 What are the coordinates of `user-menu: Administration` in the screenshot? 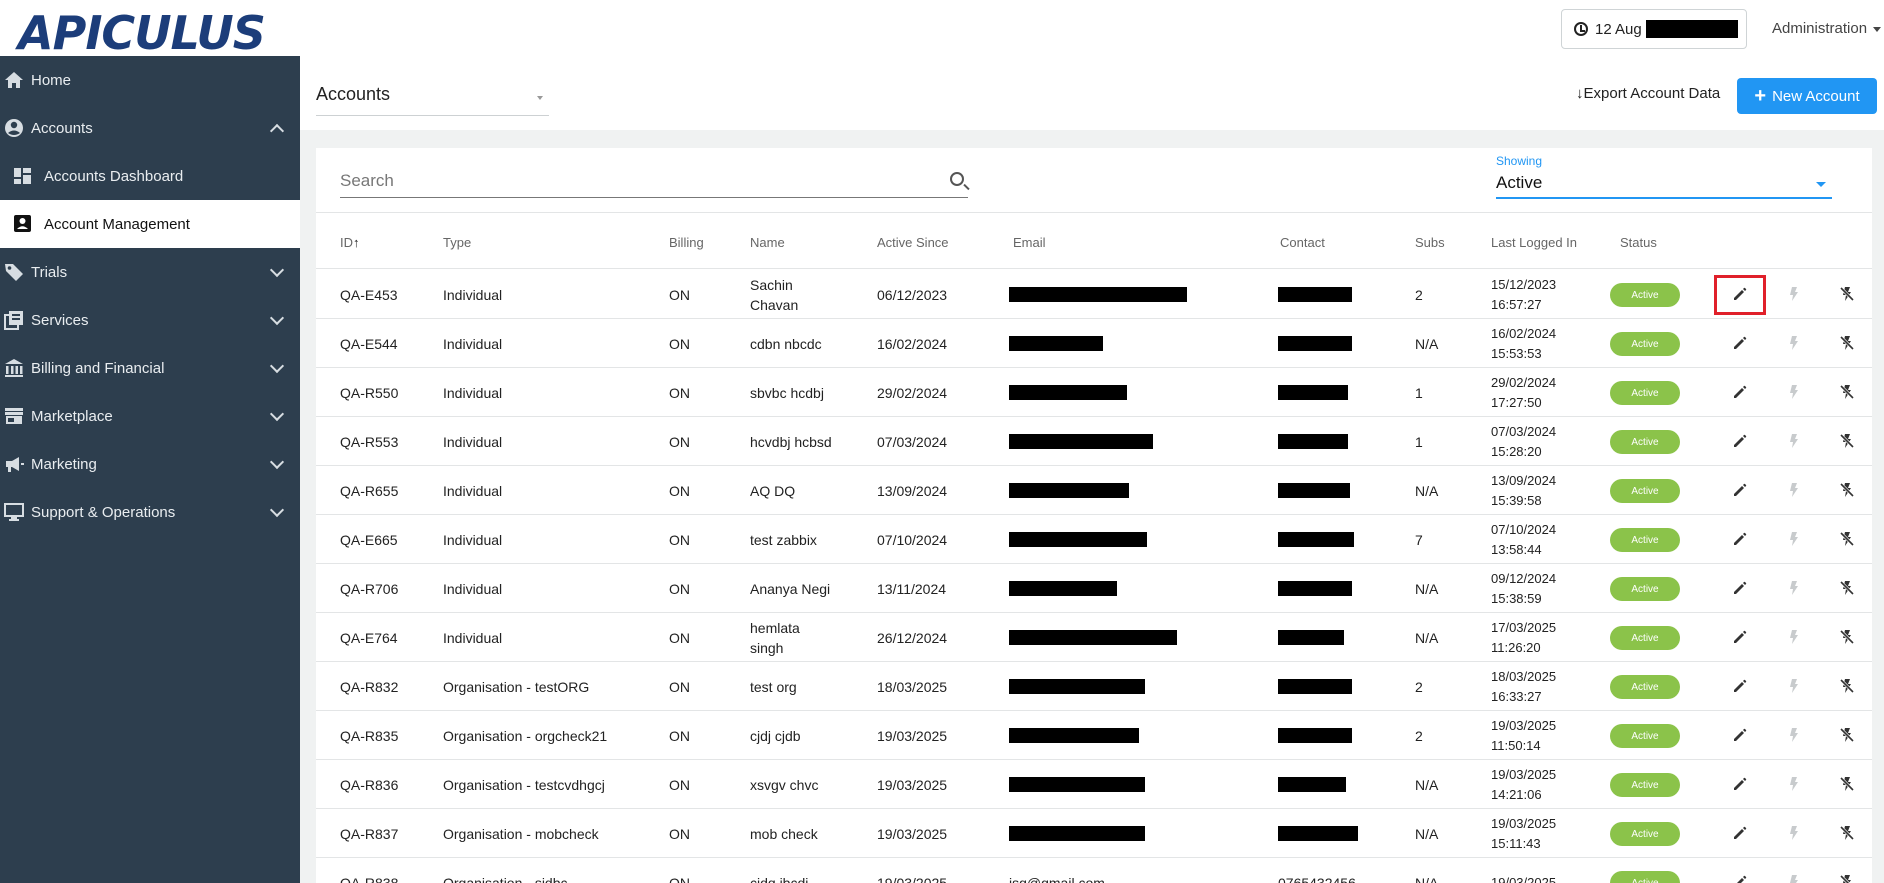 It's located at (1827, 28).